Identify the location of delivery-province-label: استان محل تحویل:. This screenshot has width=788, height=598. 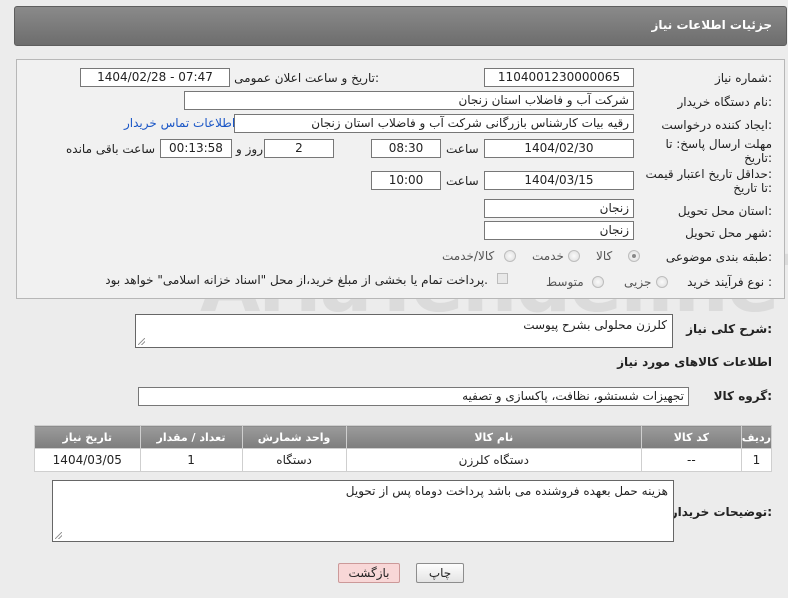
(724, 211).